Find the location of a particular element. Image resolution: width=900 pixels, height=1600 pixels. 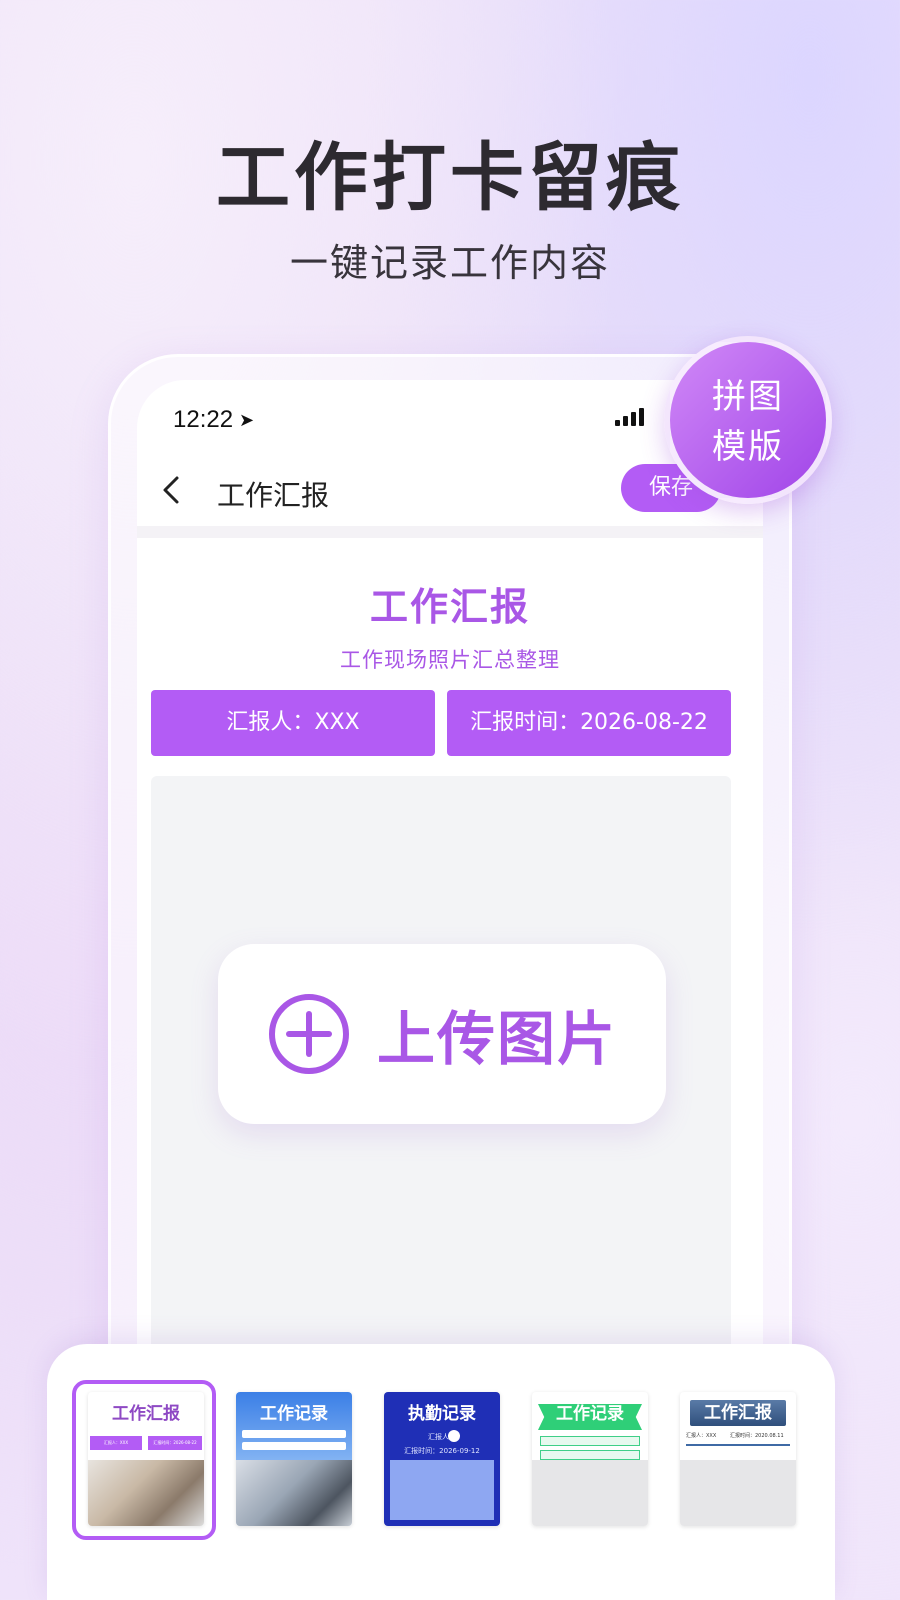

status-time: 12:22 is located at coordinates (203, 419).